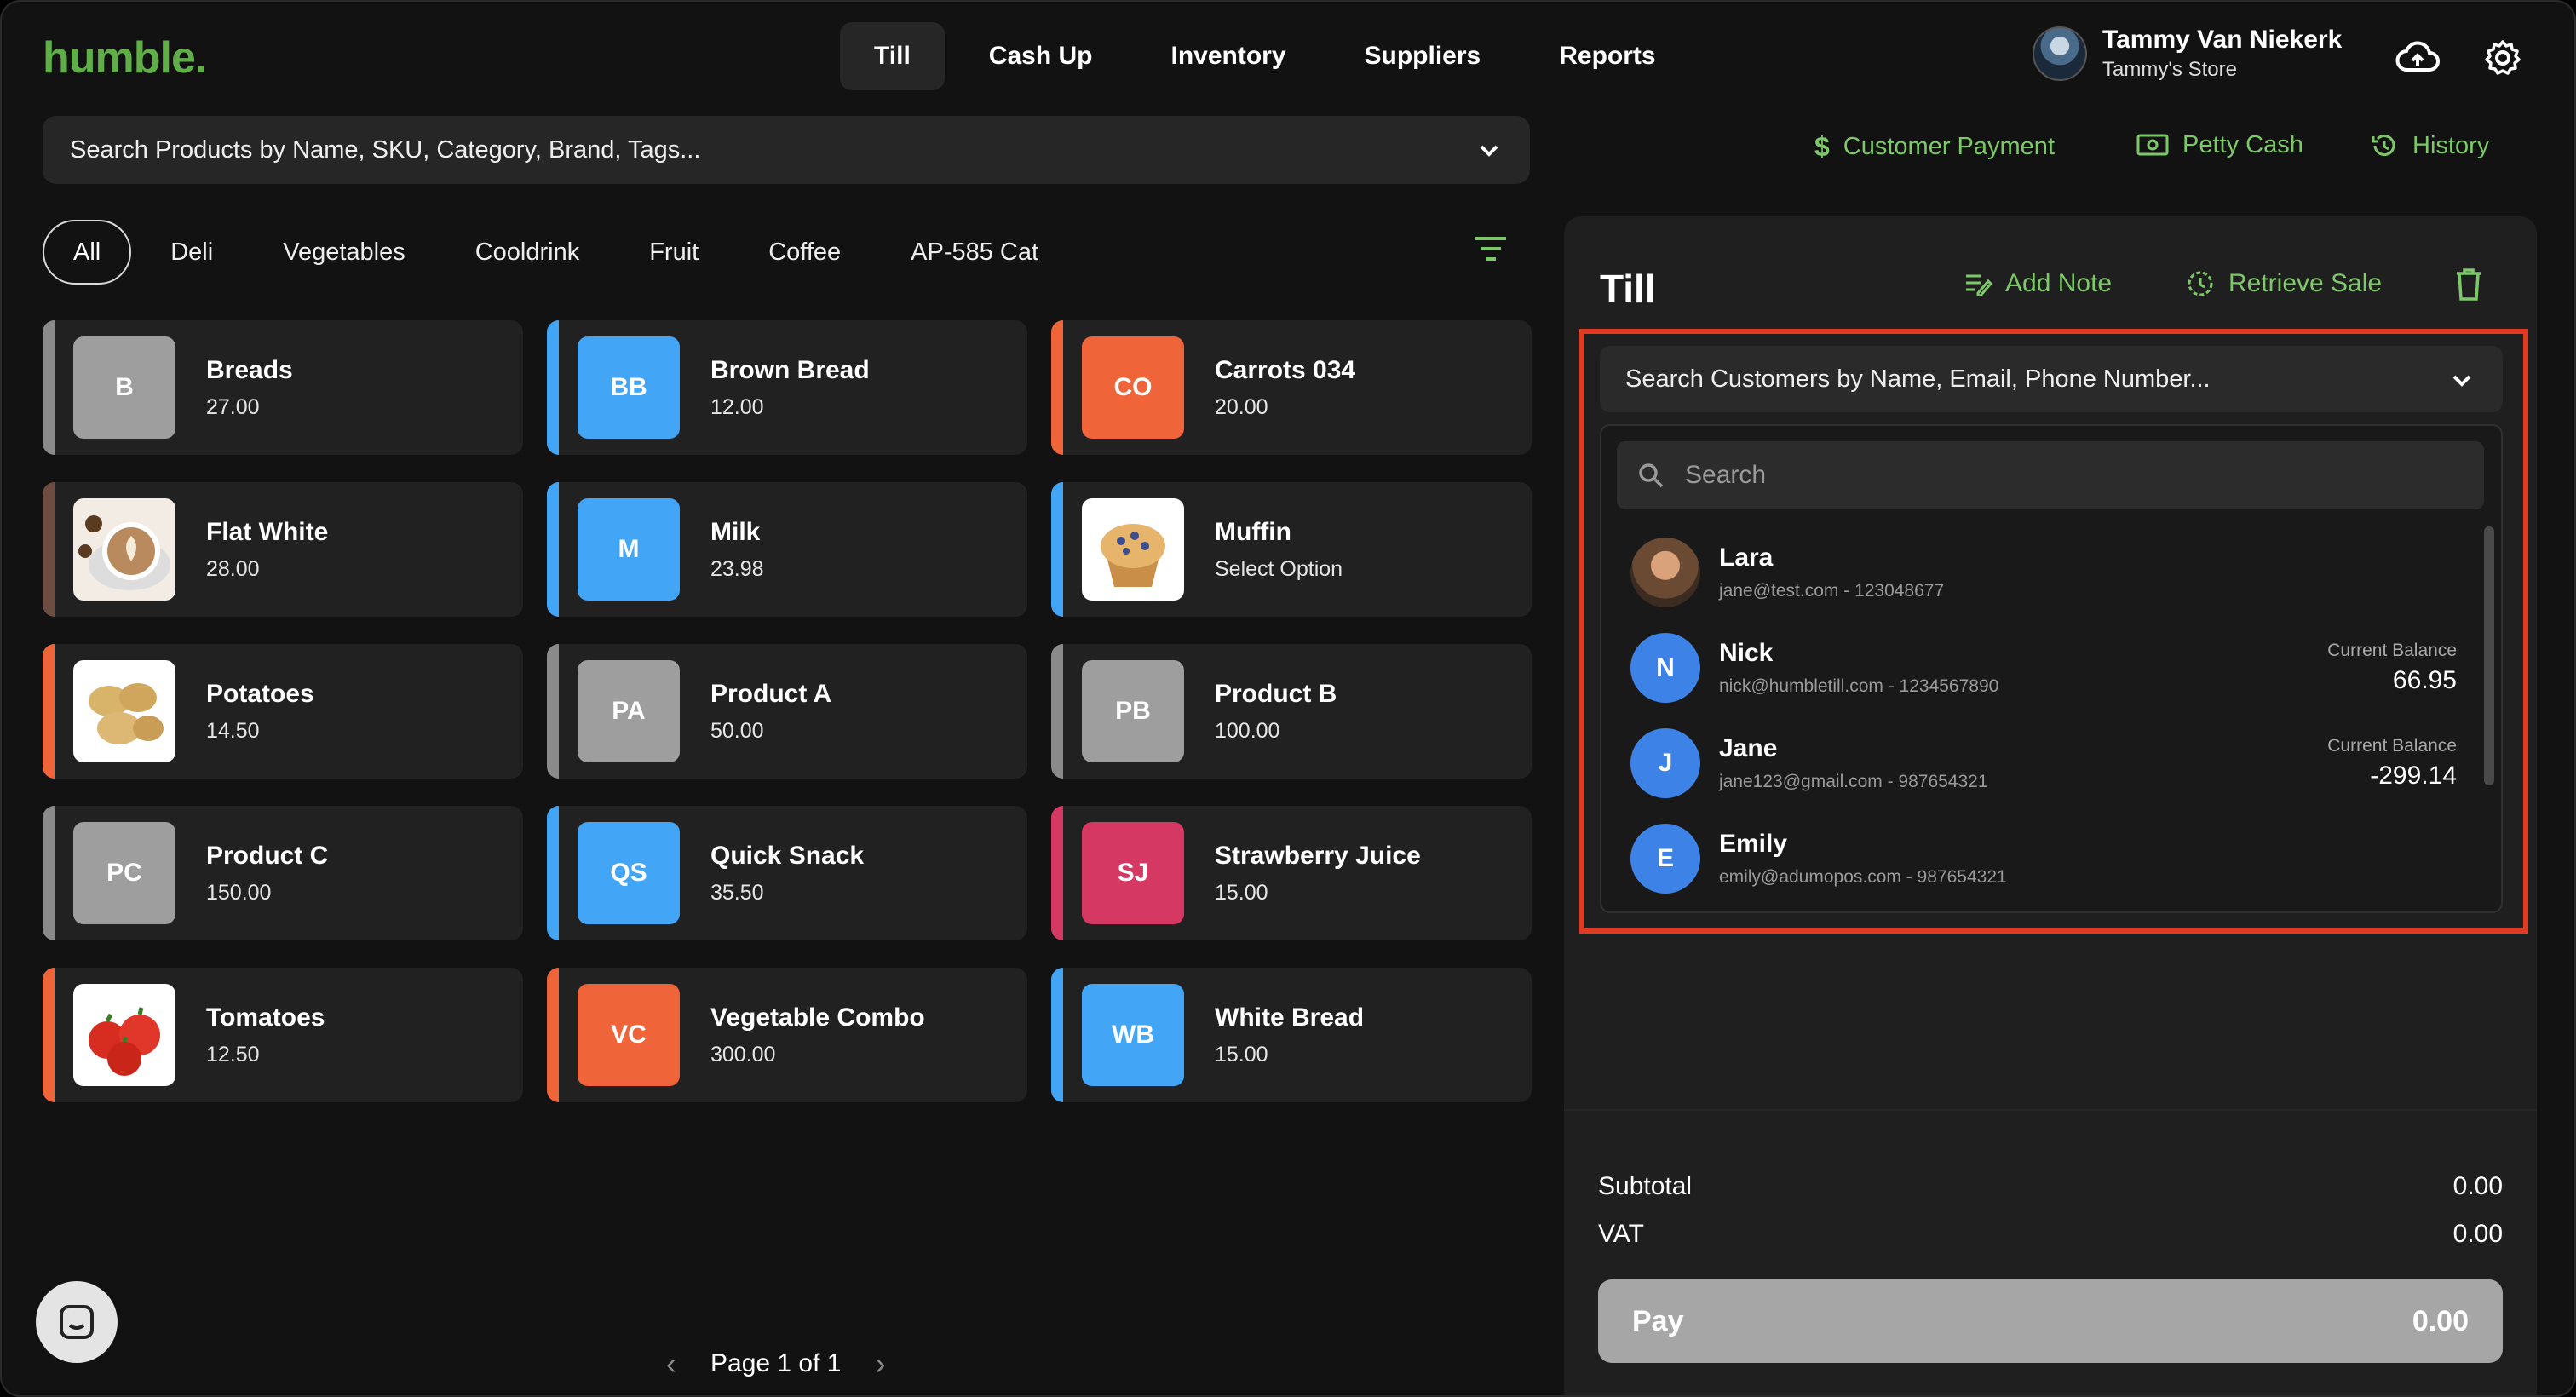 Image resolution: width=2576 pixels, height=1397 pixels. What do you see at coordinates (1863, 877) in the screenshot?
I see `customer-contact: emily@adumopos.com - 987654321` at bounding box center [1863, 877].